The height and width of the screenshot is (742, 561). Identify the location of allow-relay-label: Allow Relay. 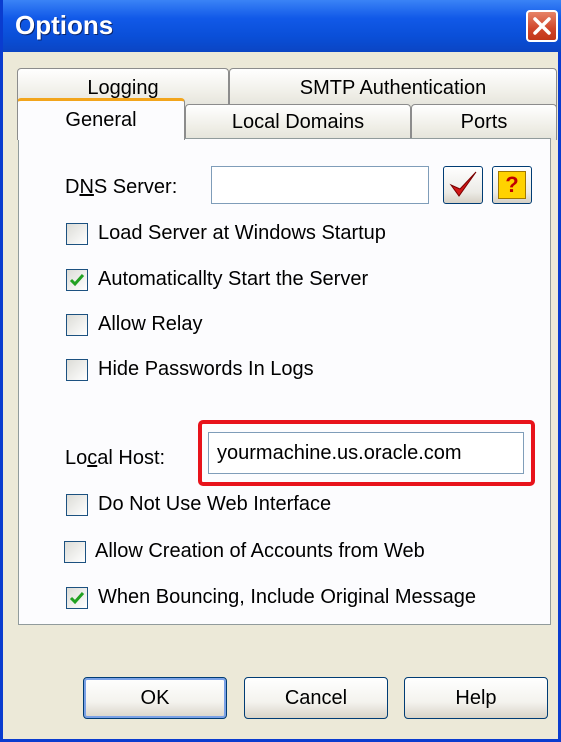
(150, 324).